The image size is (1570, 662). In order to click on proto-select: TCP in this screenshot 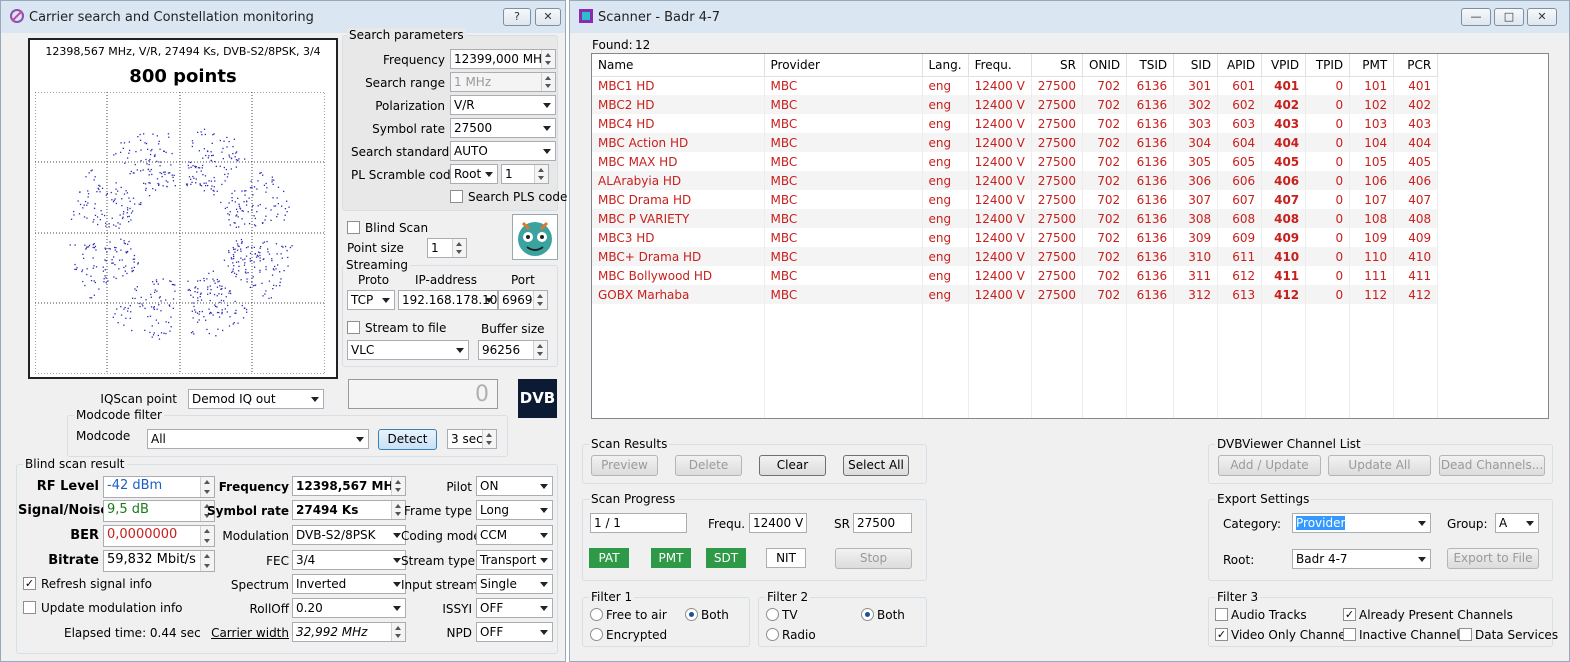, I will do `click(371, 300)`.